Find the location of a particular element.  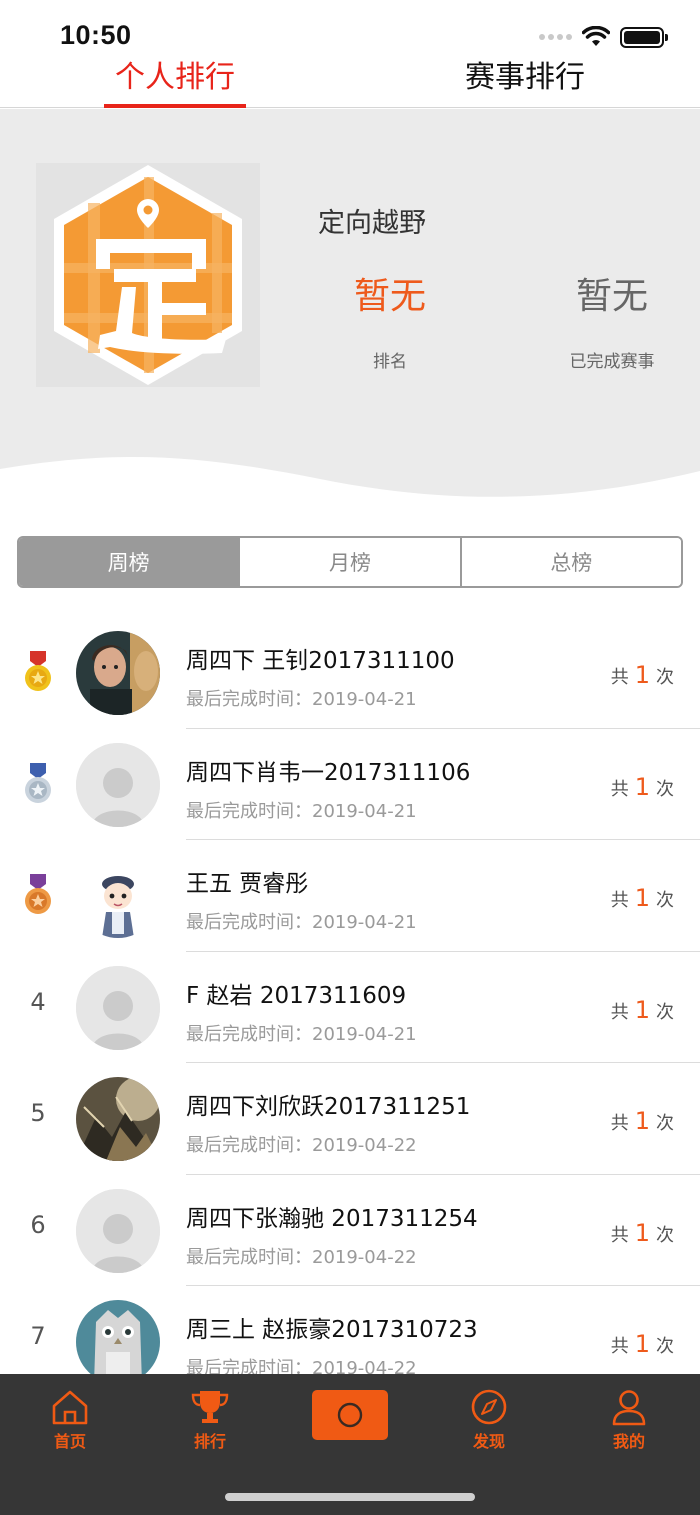

silver-medal-icon is located at coordinates (38, 782).